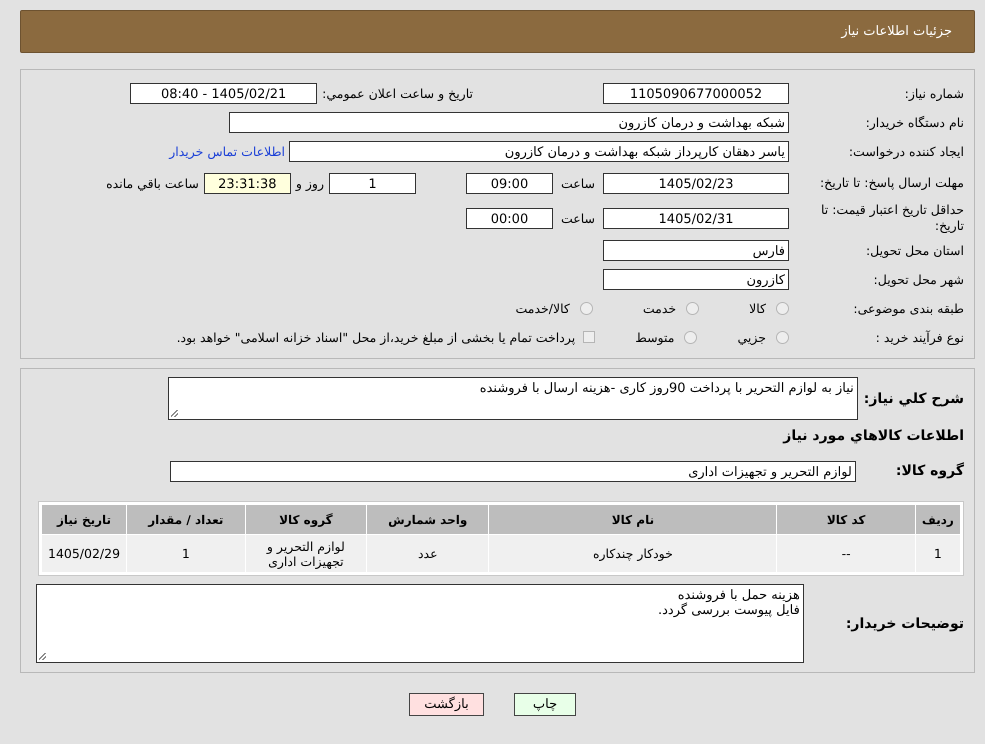 This screenshot has height=744, width=985. I want to click on table-cell: --, so click(846, 553).